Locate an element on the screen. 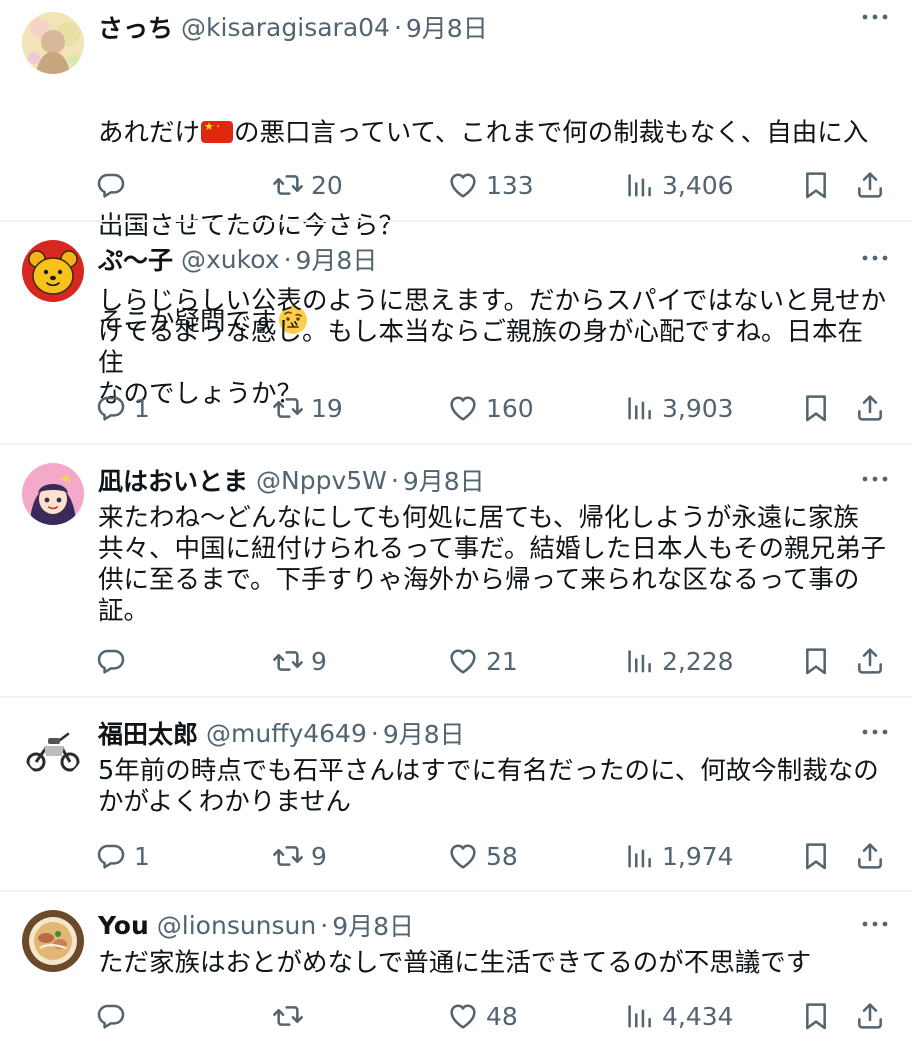  reply-text: ただ家族はおとがめなしで普通に生活できてるのが不思議です is located at coordinates (455, 963).